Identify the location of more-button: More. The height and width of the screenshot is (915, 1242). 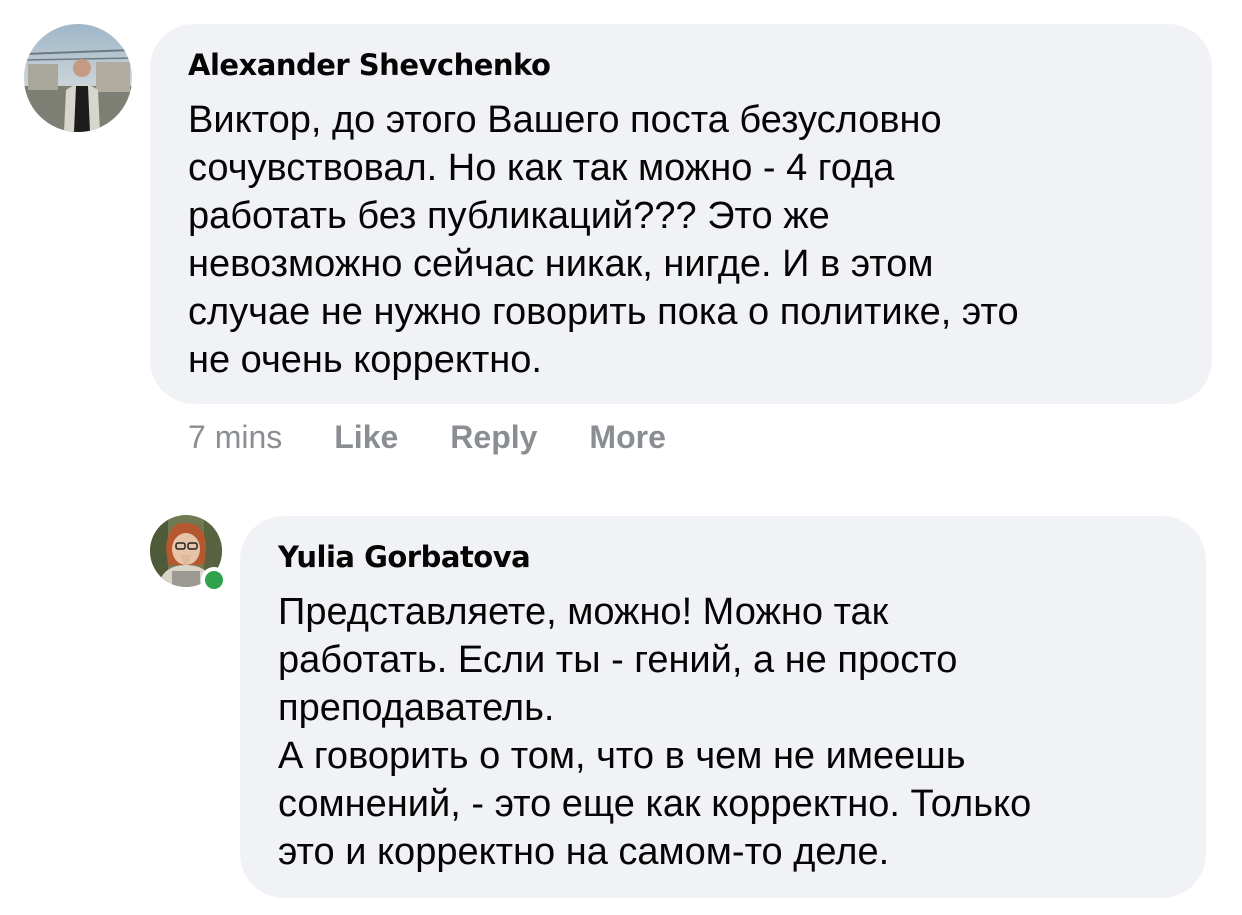
(627, 437).